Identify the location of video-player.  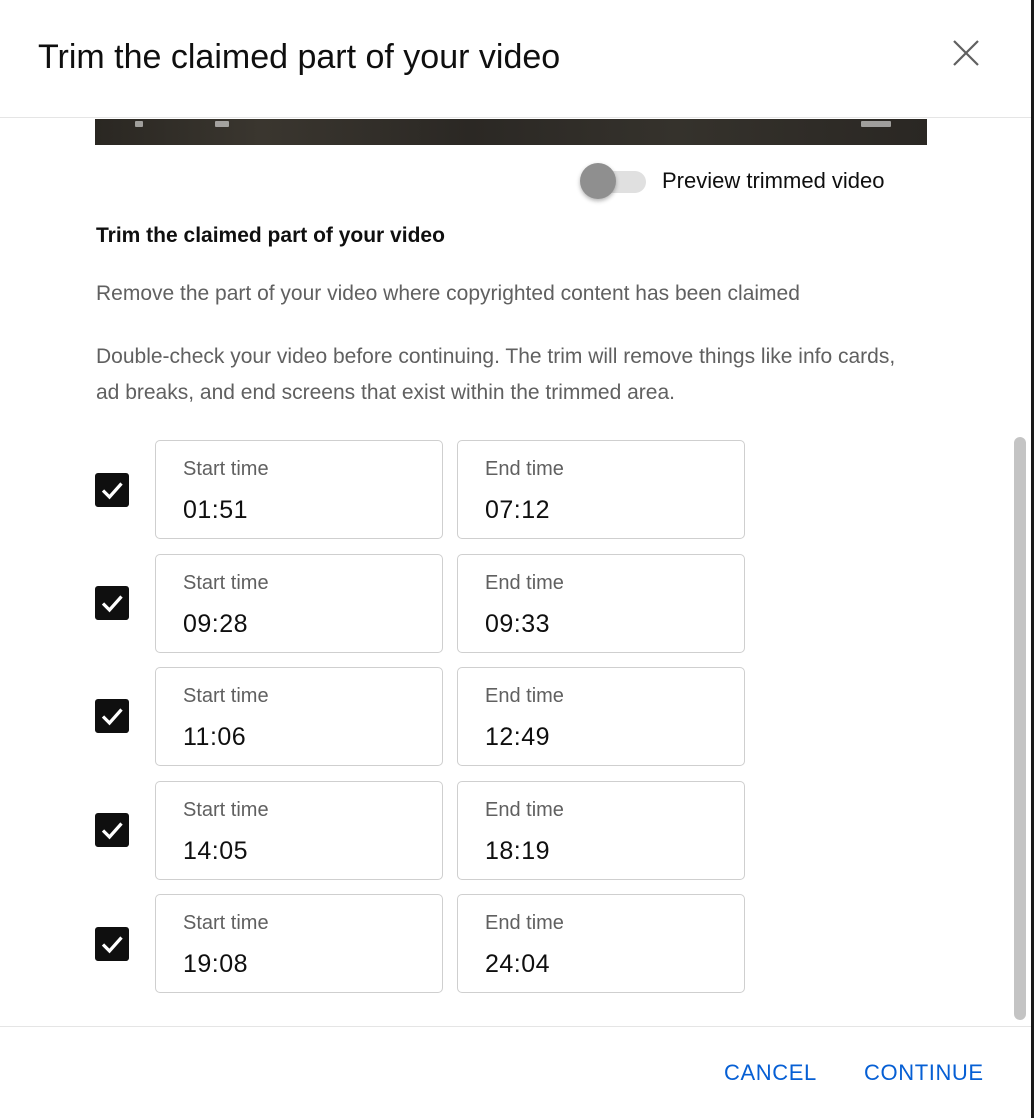
(511, 132).